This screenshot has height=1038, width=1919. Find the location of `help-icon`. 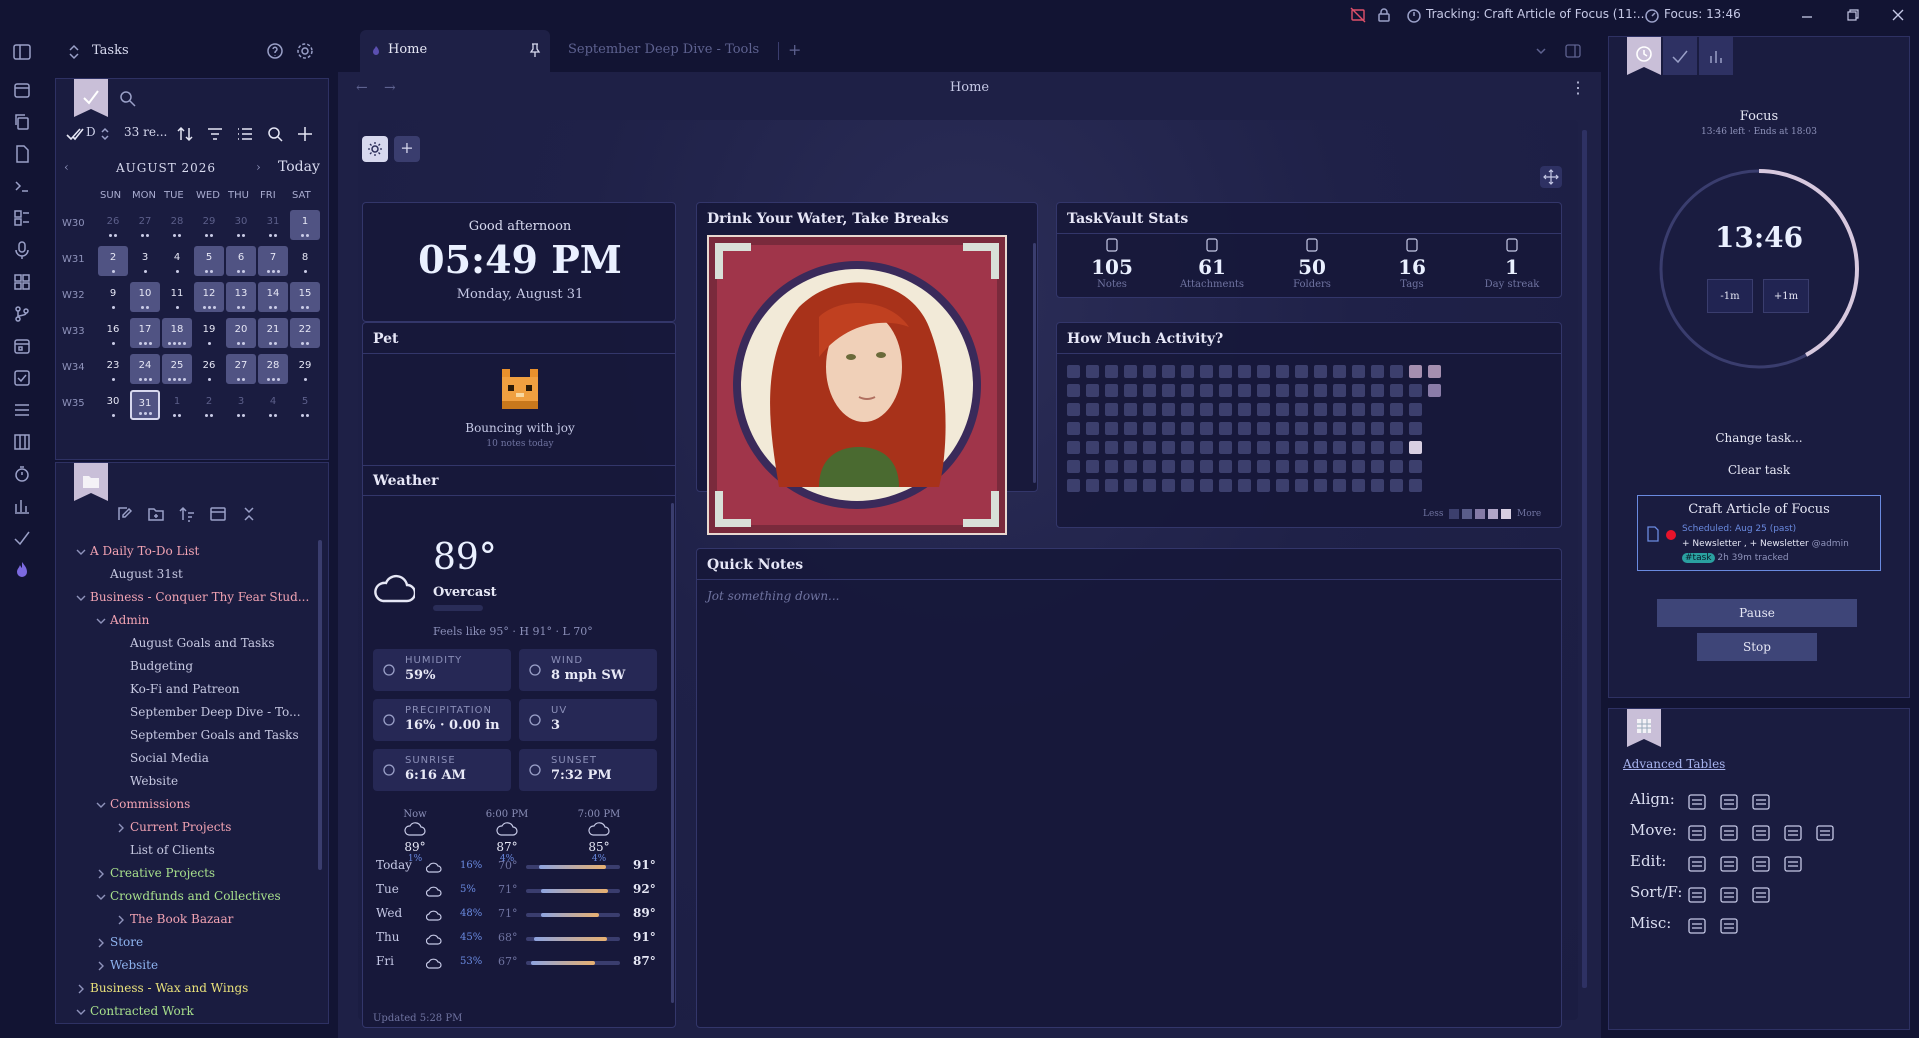

help-icon is located at coordinates (275, 51).